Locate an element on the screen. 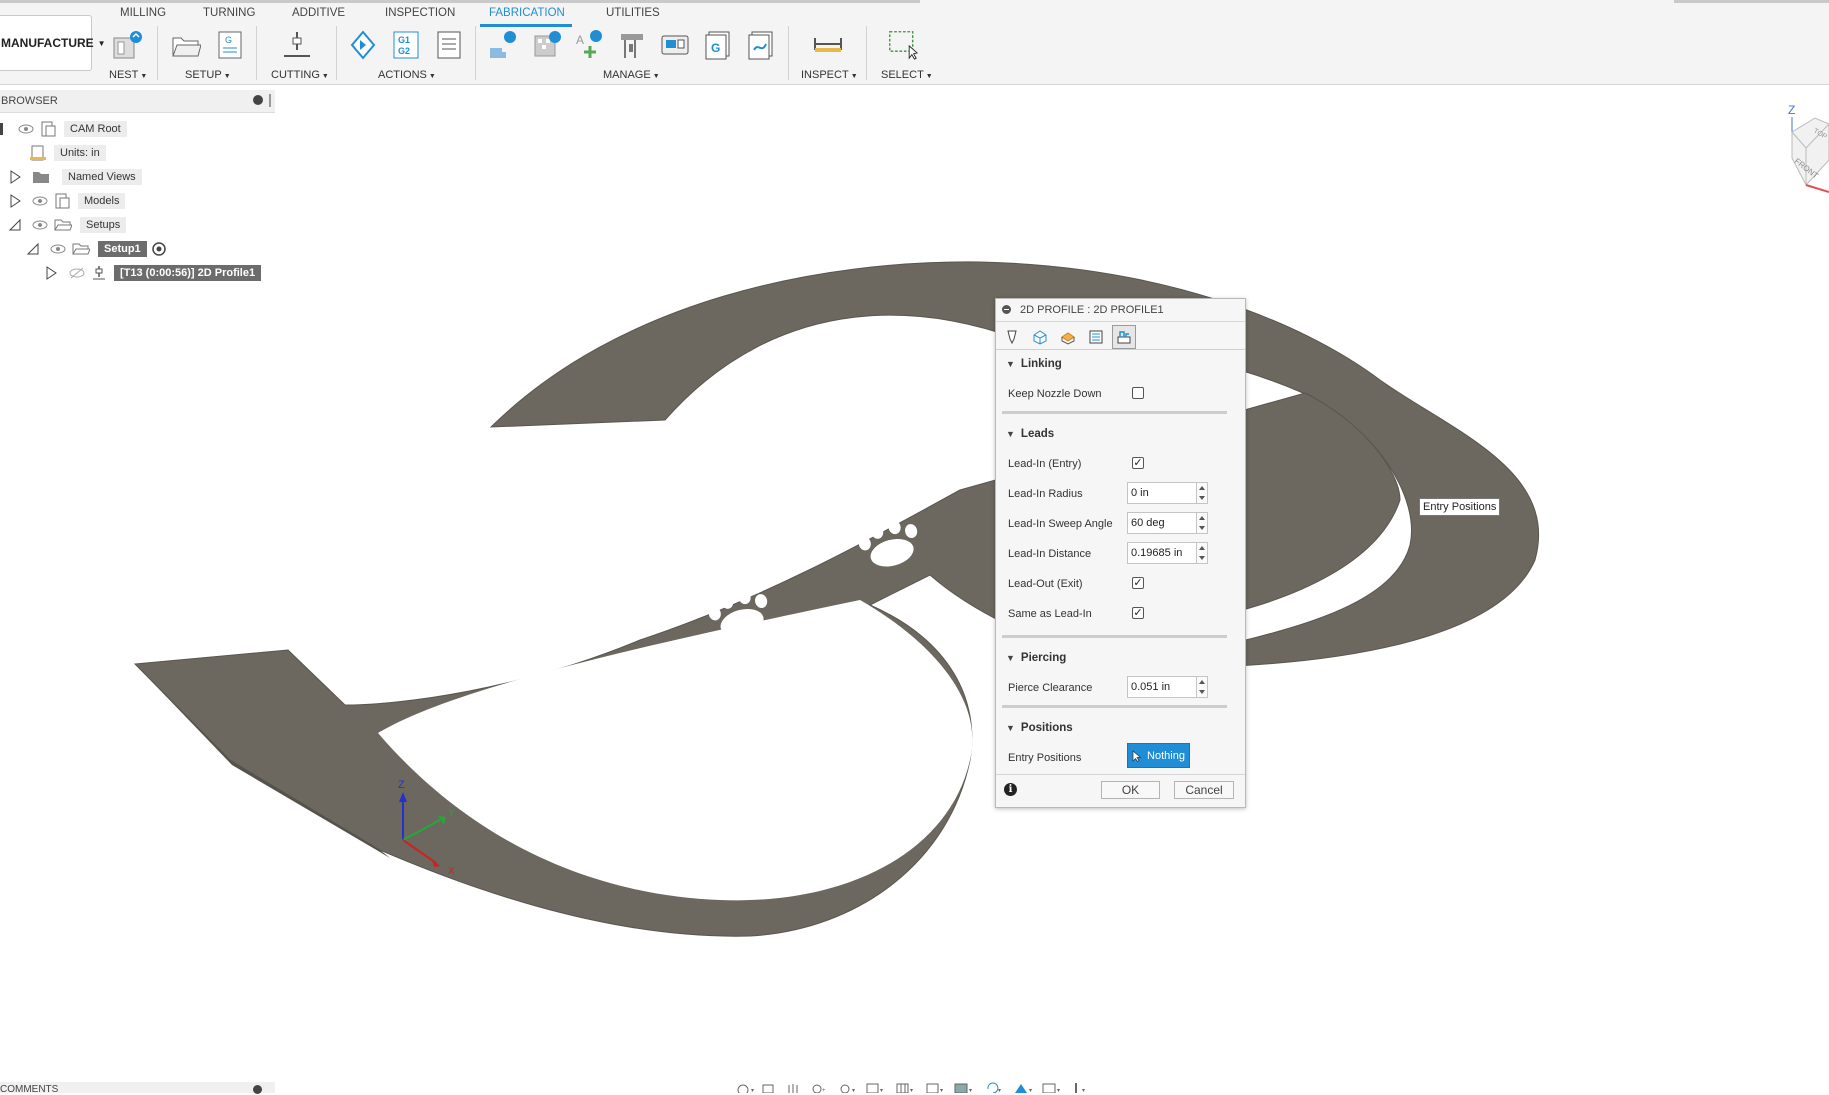 The width and height of the screenshot is (1829, 1095). tab-tool is located at coordinates (1012, 337).